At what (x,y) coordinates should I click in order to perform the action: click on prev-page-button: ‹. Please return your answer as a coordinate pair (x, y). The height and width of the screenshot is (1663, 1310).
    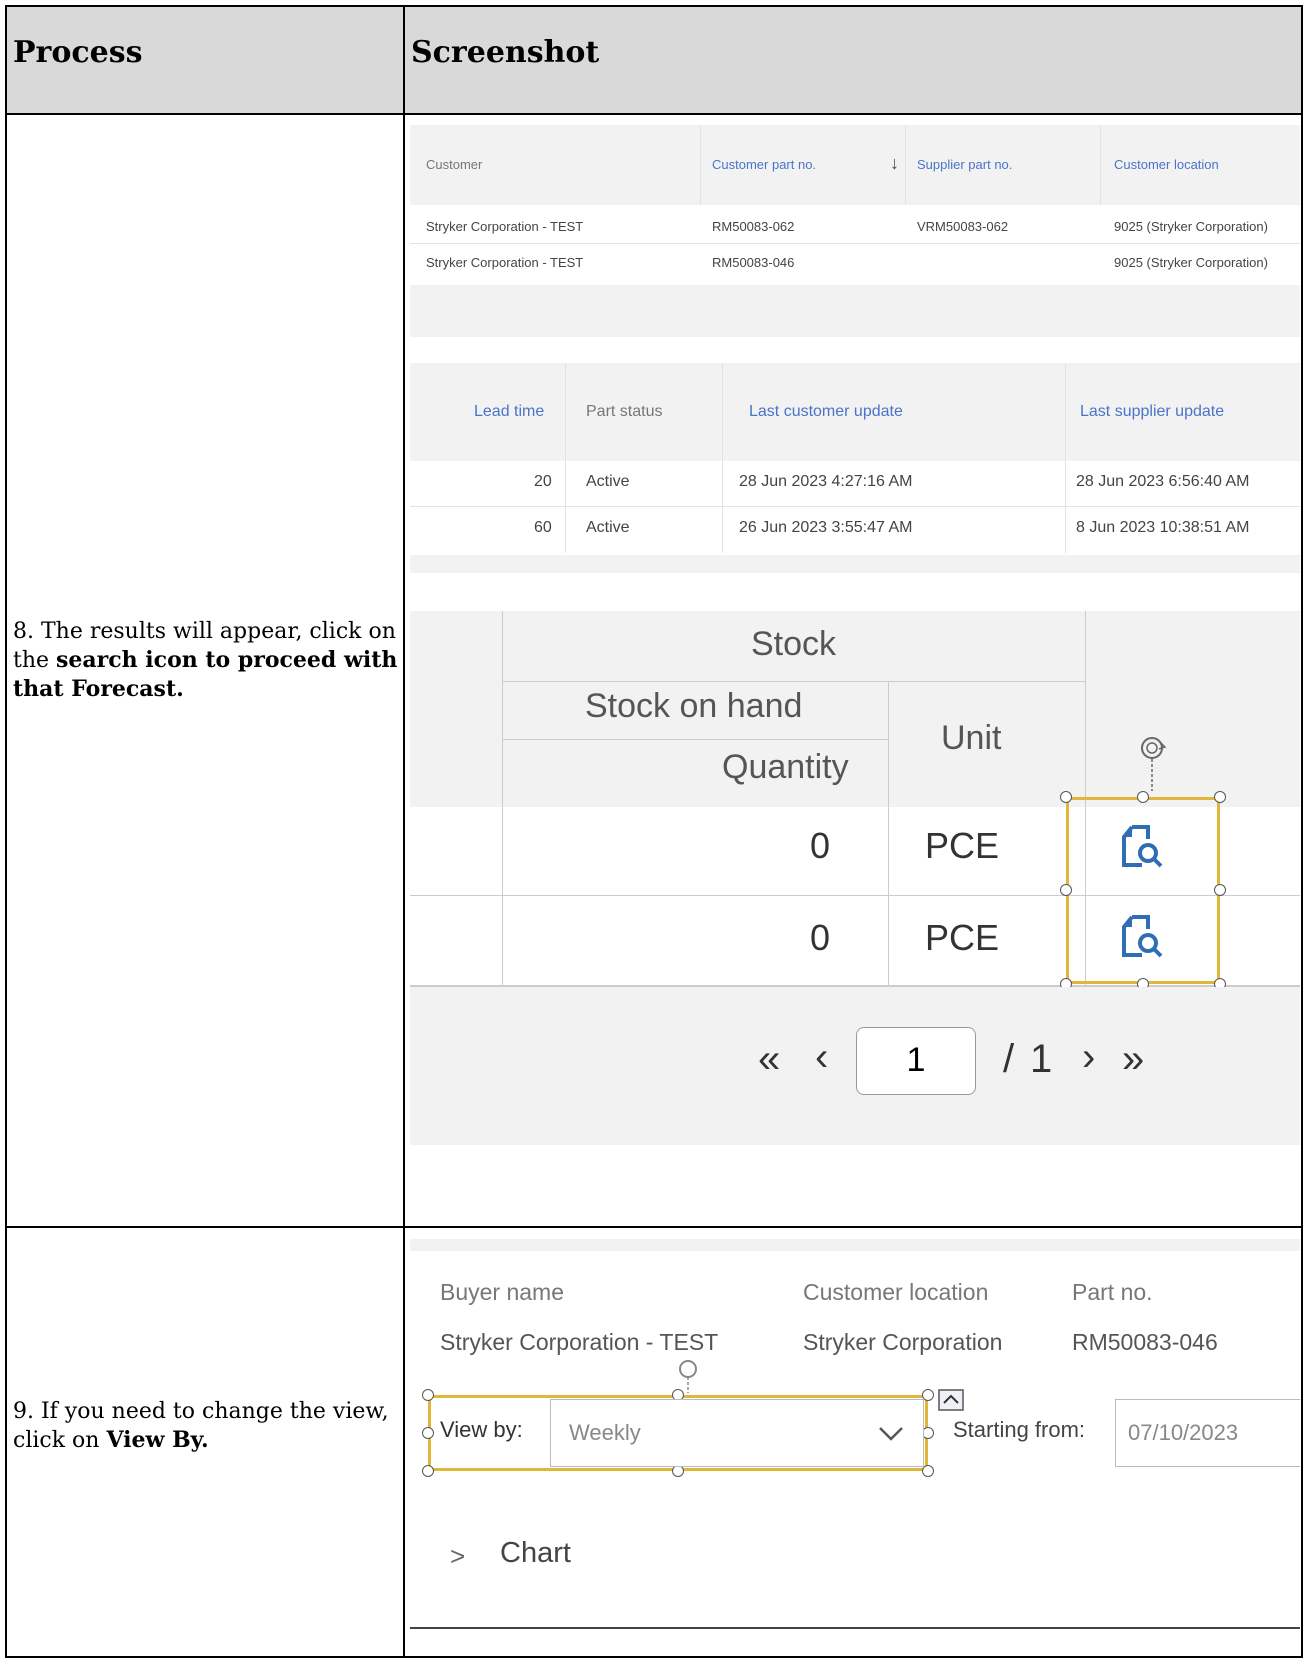
    Looking at the image, I should click on (821, 1057).